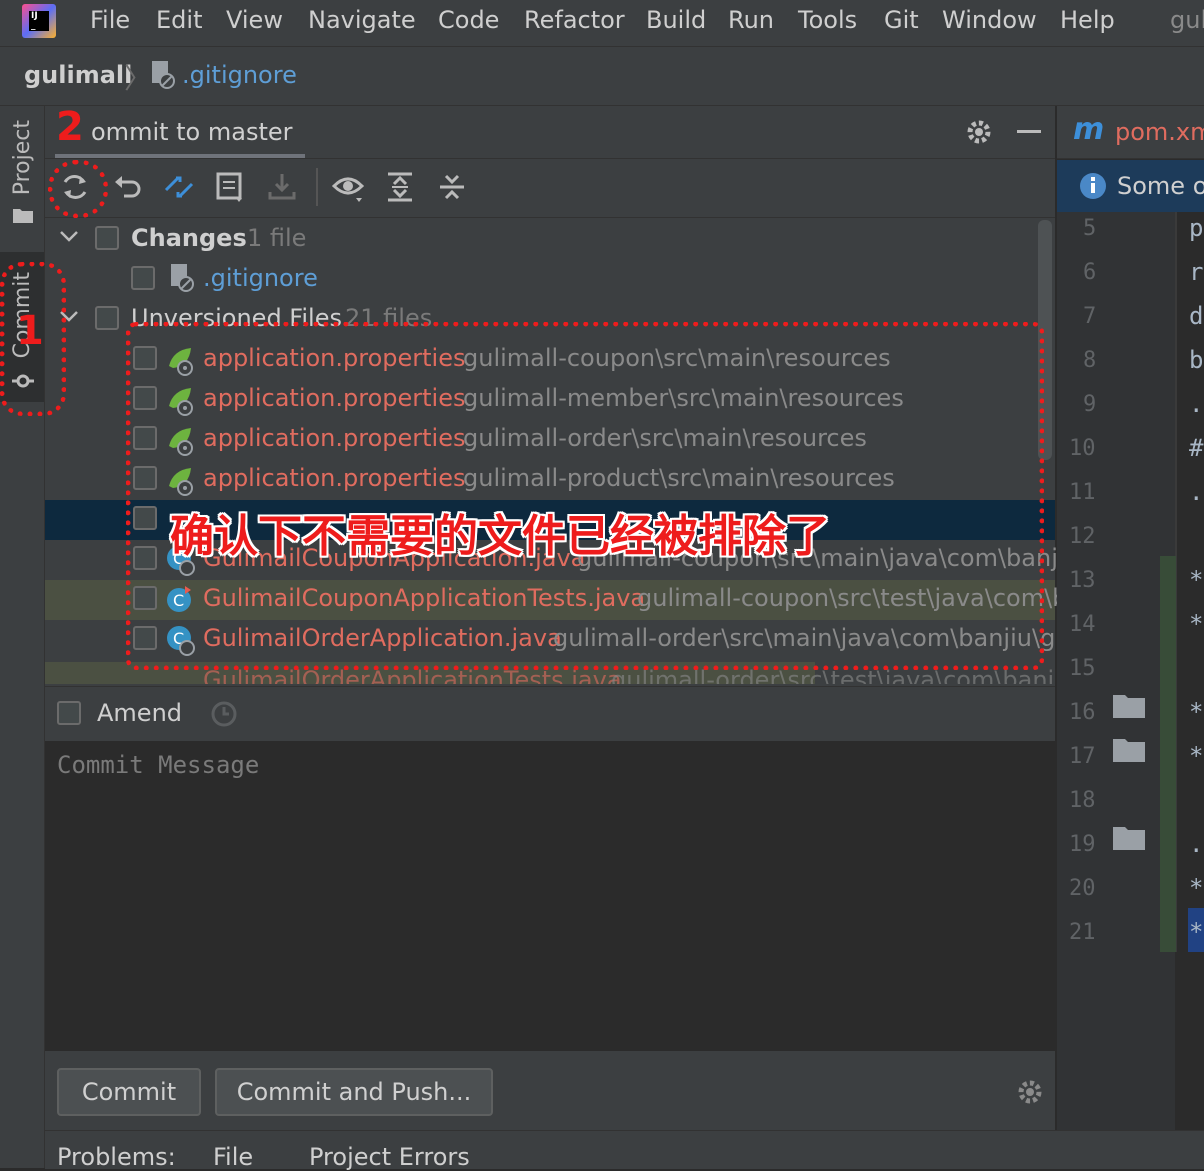 This screenshot has width=1204, height=1171. Describe the element at coordinates (550, 188) in the screenshot. I see `commit-toolbar` at that location.